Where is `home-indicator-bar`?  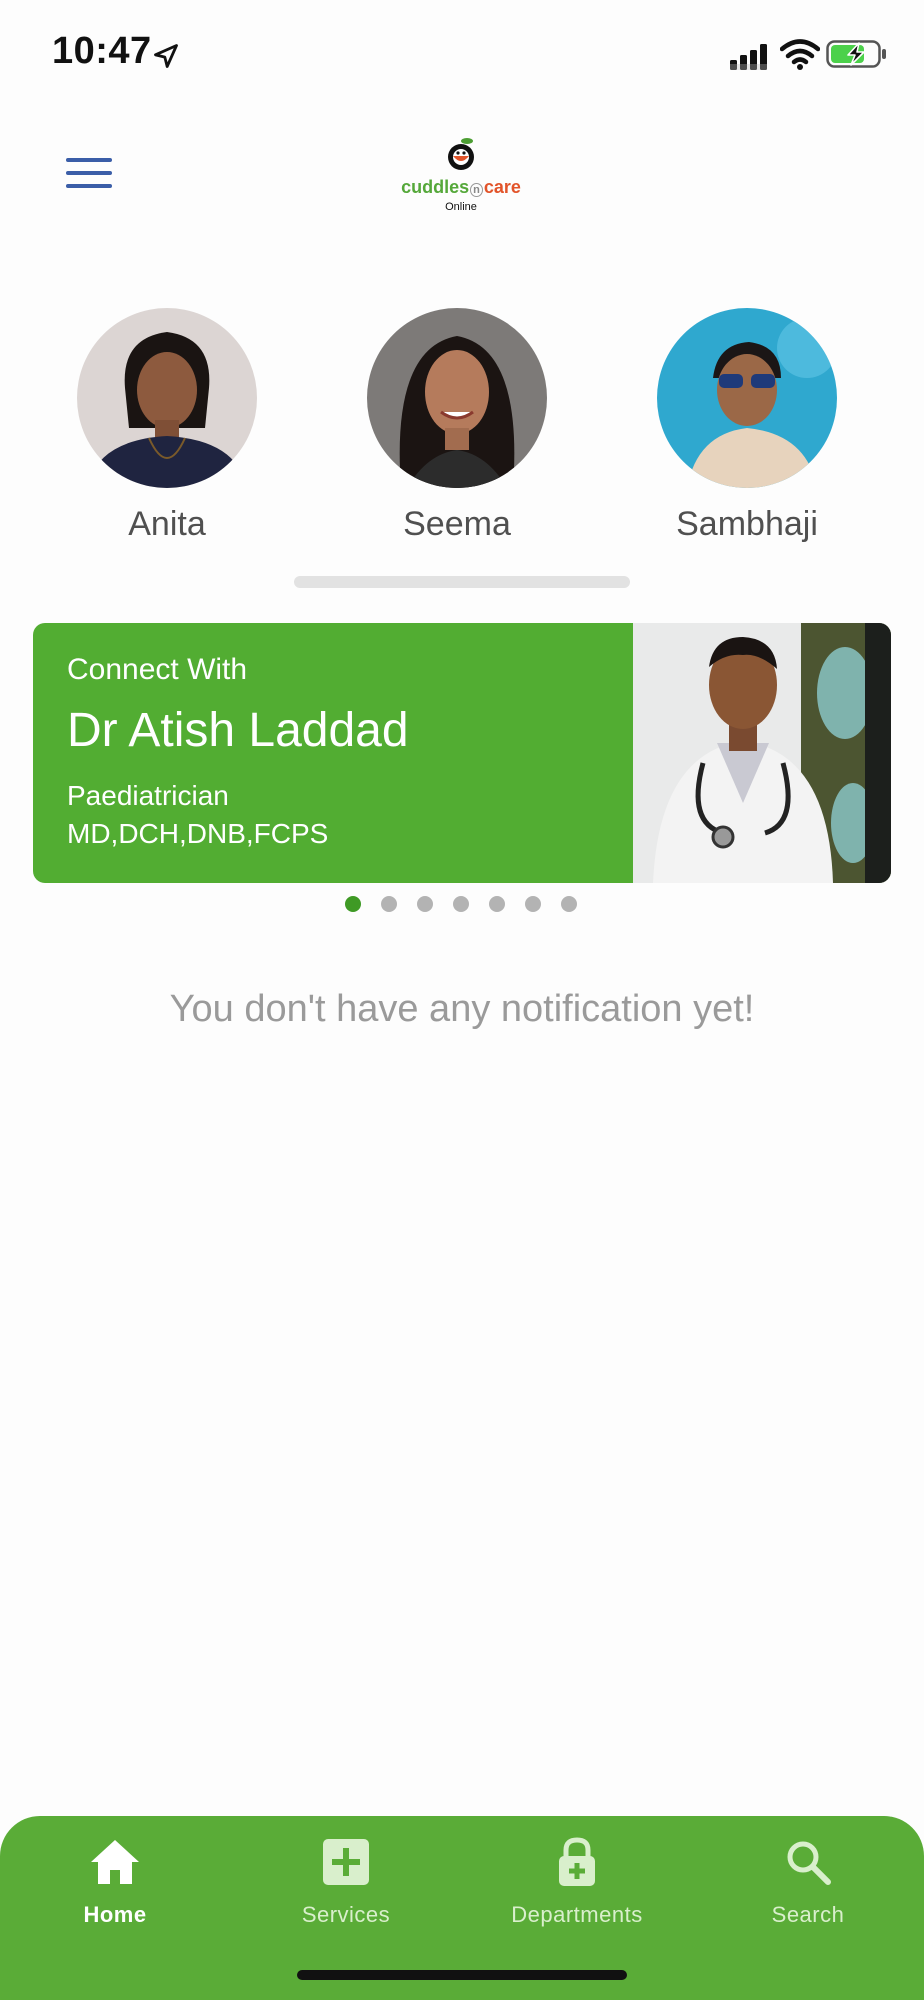 home-indicator-bar is located at coordinates (462, 1975).